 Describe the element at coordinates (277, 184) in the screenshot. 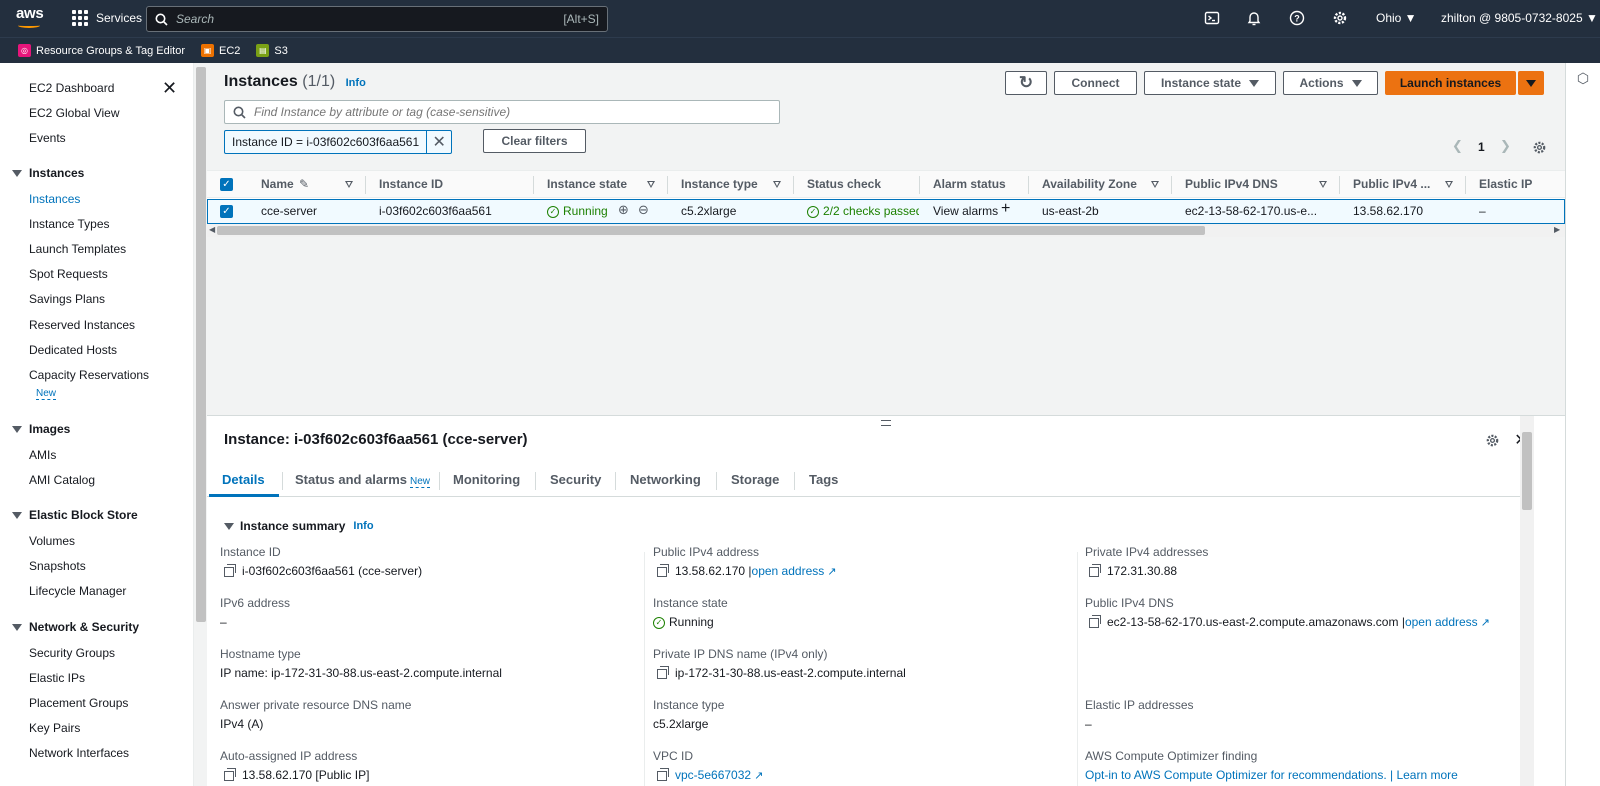

I see `col-name: Name` at that location.